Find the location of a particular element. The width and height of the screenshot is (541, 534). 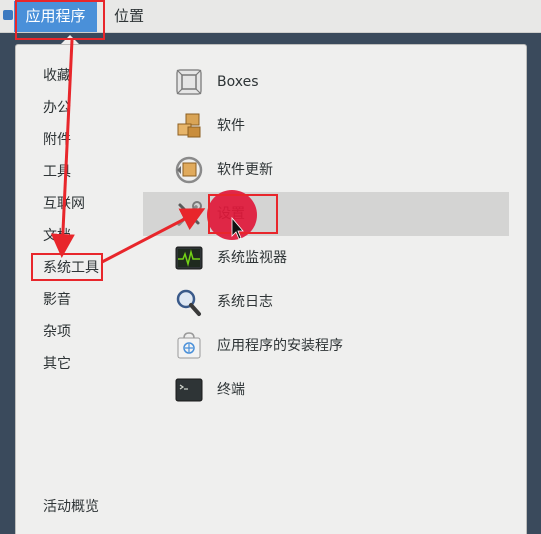

arrow-to-system-tools is located at coordinates (62, 148).